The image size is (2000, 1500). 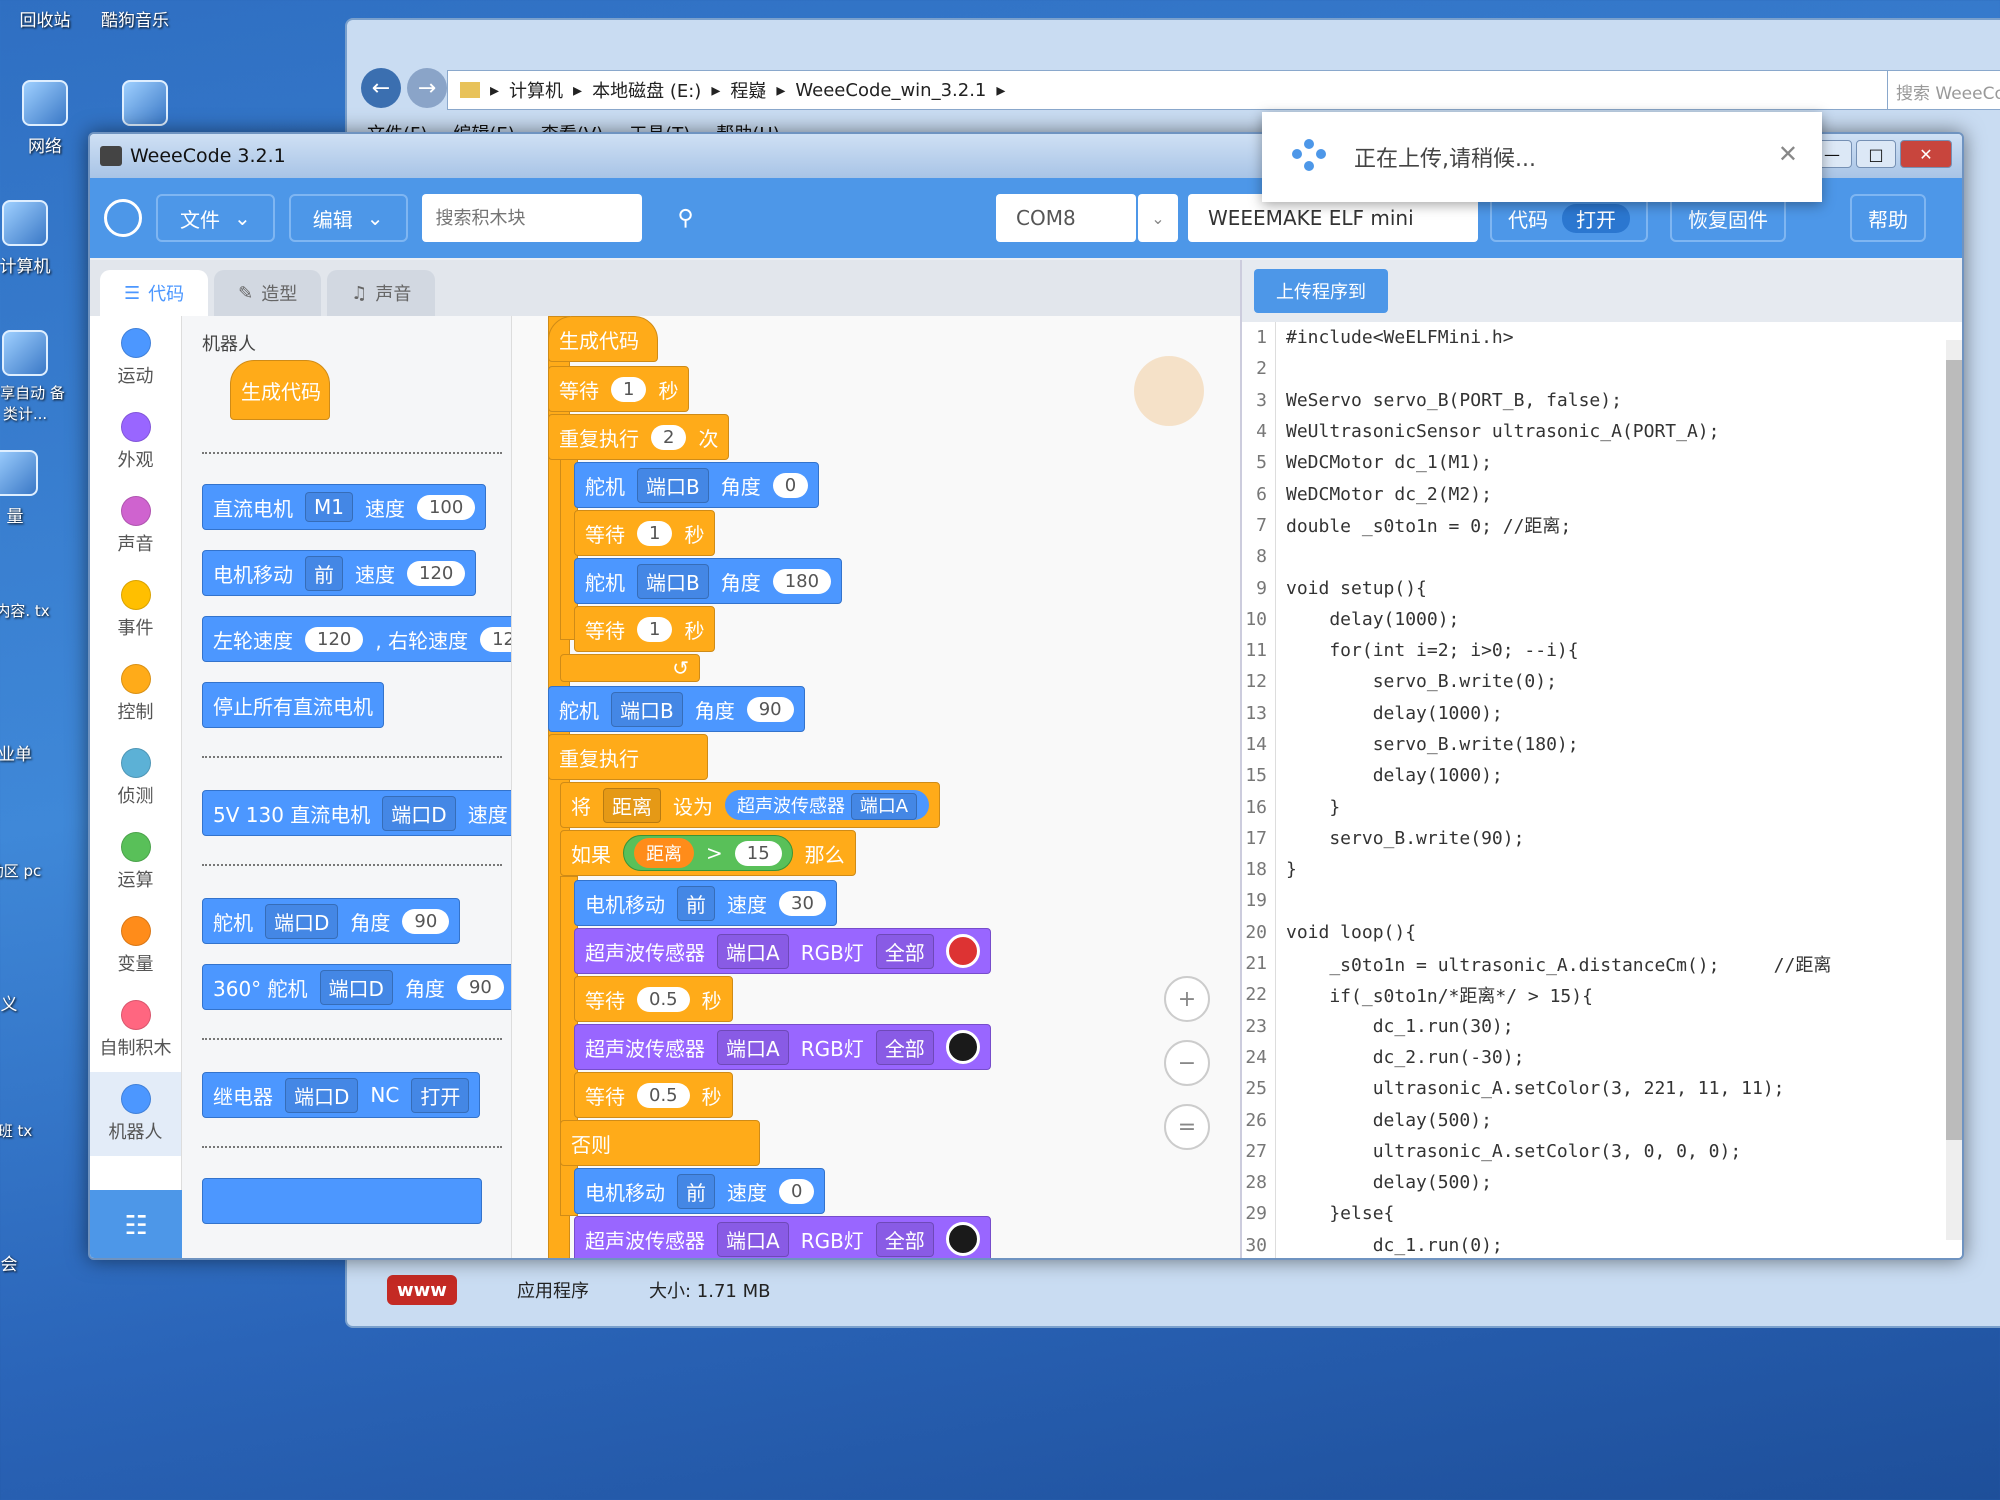 What do you see at coordinates (446, 507) in the screenshot?
I see `speed-input: 100` at bounding box center [446, 507].